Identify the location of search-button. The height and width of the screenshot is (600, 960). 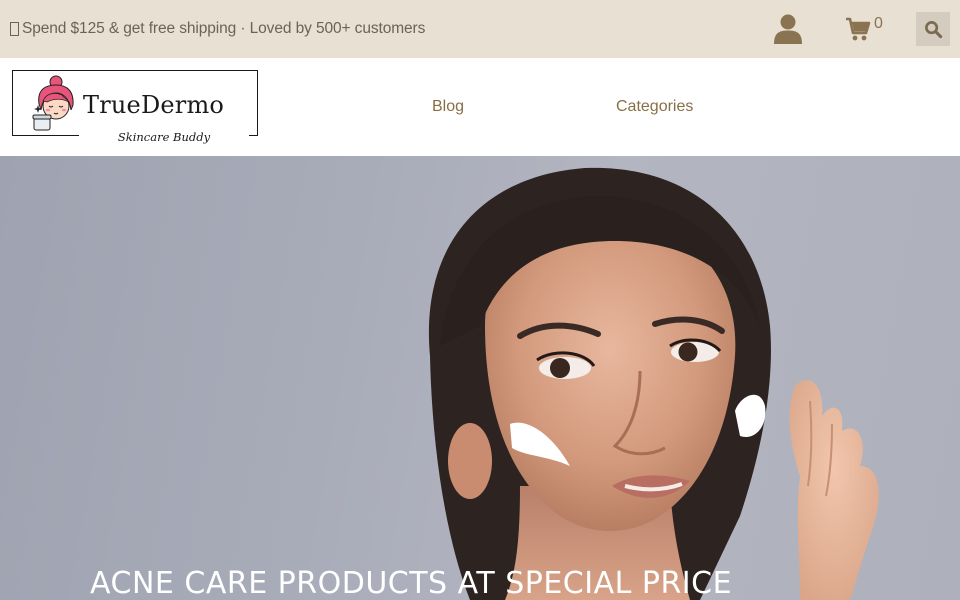
(933, 29).